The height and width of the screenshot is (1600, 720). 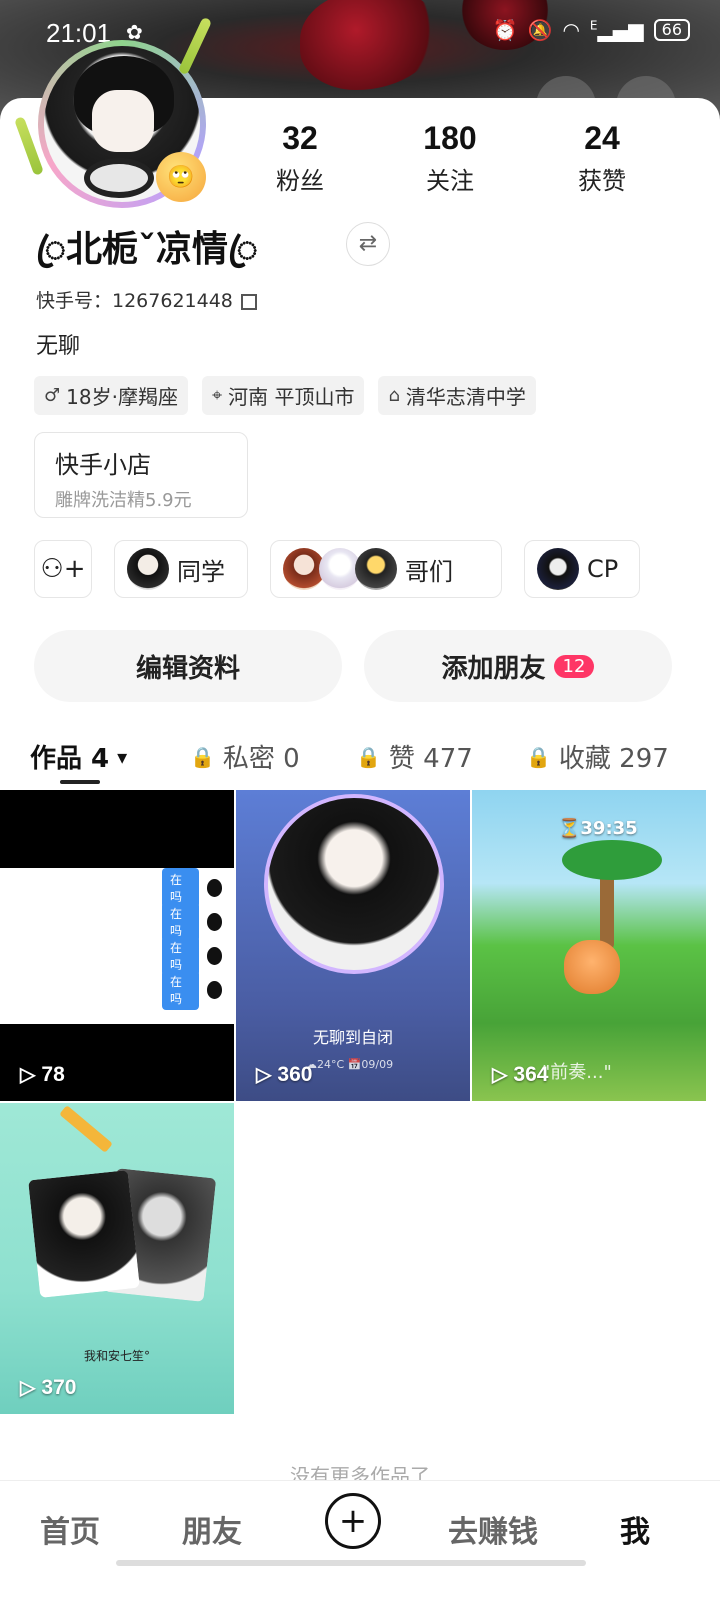 What do you see at coordinates (212, 1529) in the screenshot?
I see `nav-friends: 朋友` at bounding box center [212, 1529].